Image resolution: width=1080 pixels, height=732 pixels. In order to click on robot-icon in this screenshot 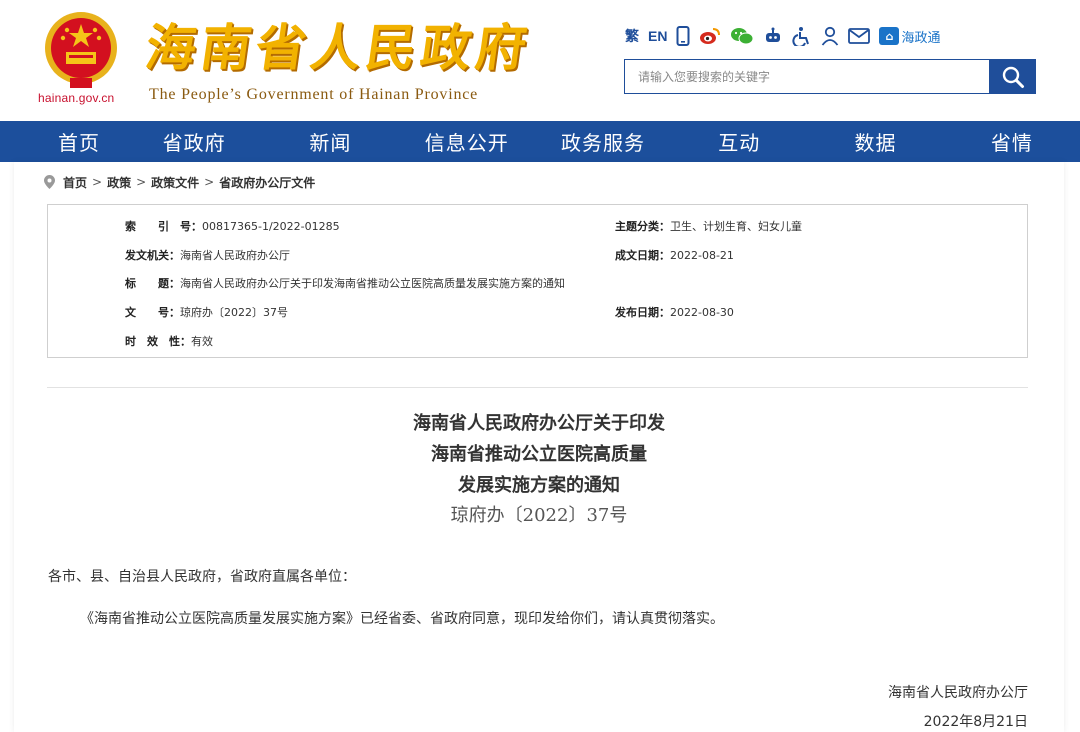, I will do `click(773, 36)`.